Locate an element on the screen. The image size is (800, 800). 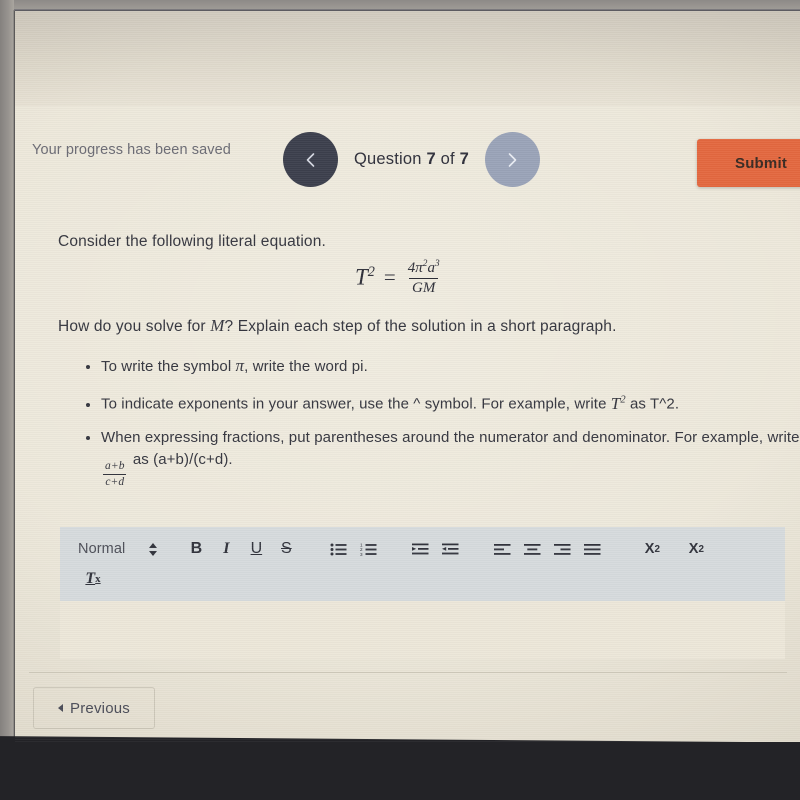
align-justify-icon is located at coordinates (592, 549).